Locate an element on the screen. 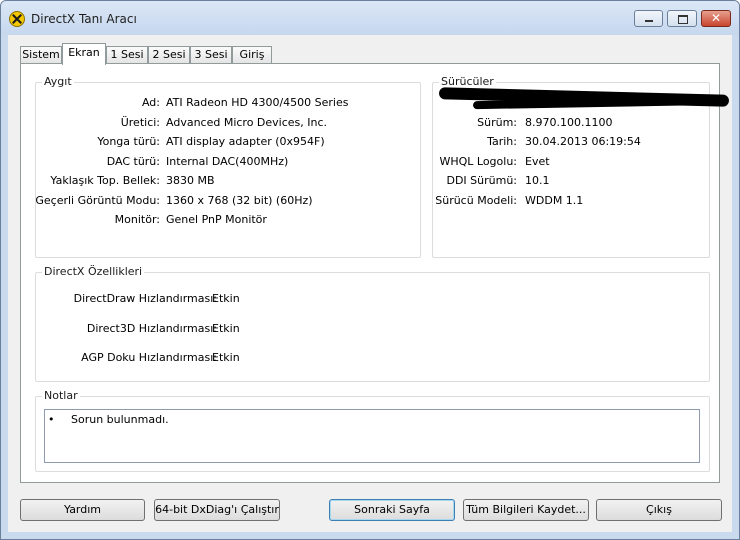 Image resolution: width=740 pixels, height=540 pixels. driver-value: WDDM 1.1 is located at coordinates (554, 200).